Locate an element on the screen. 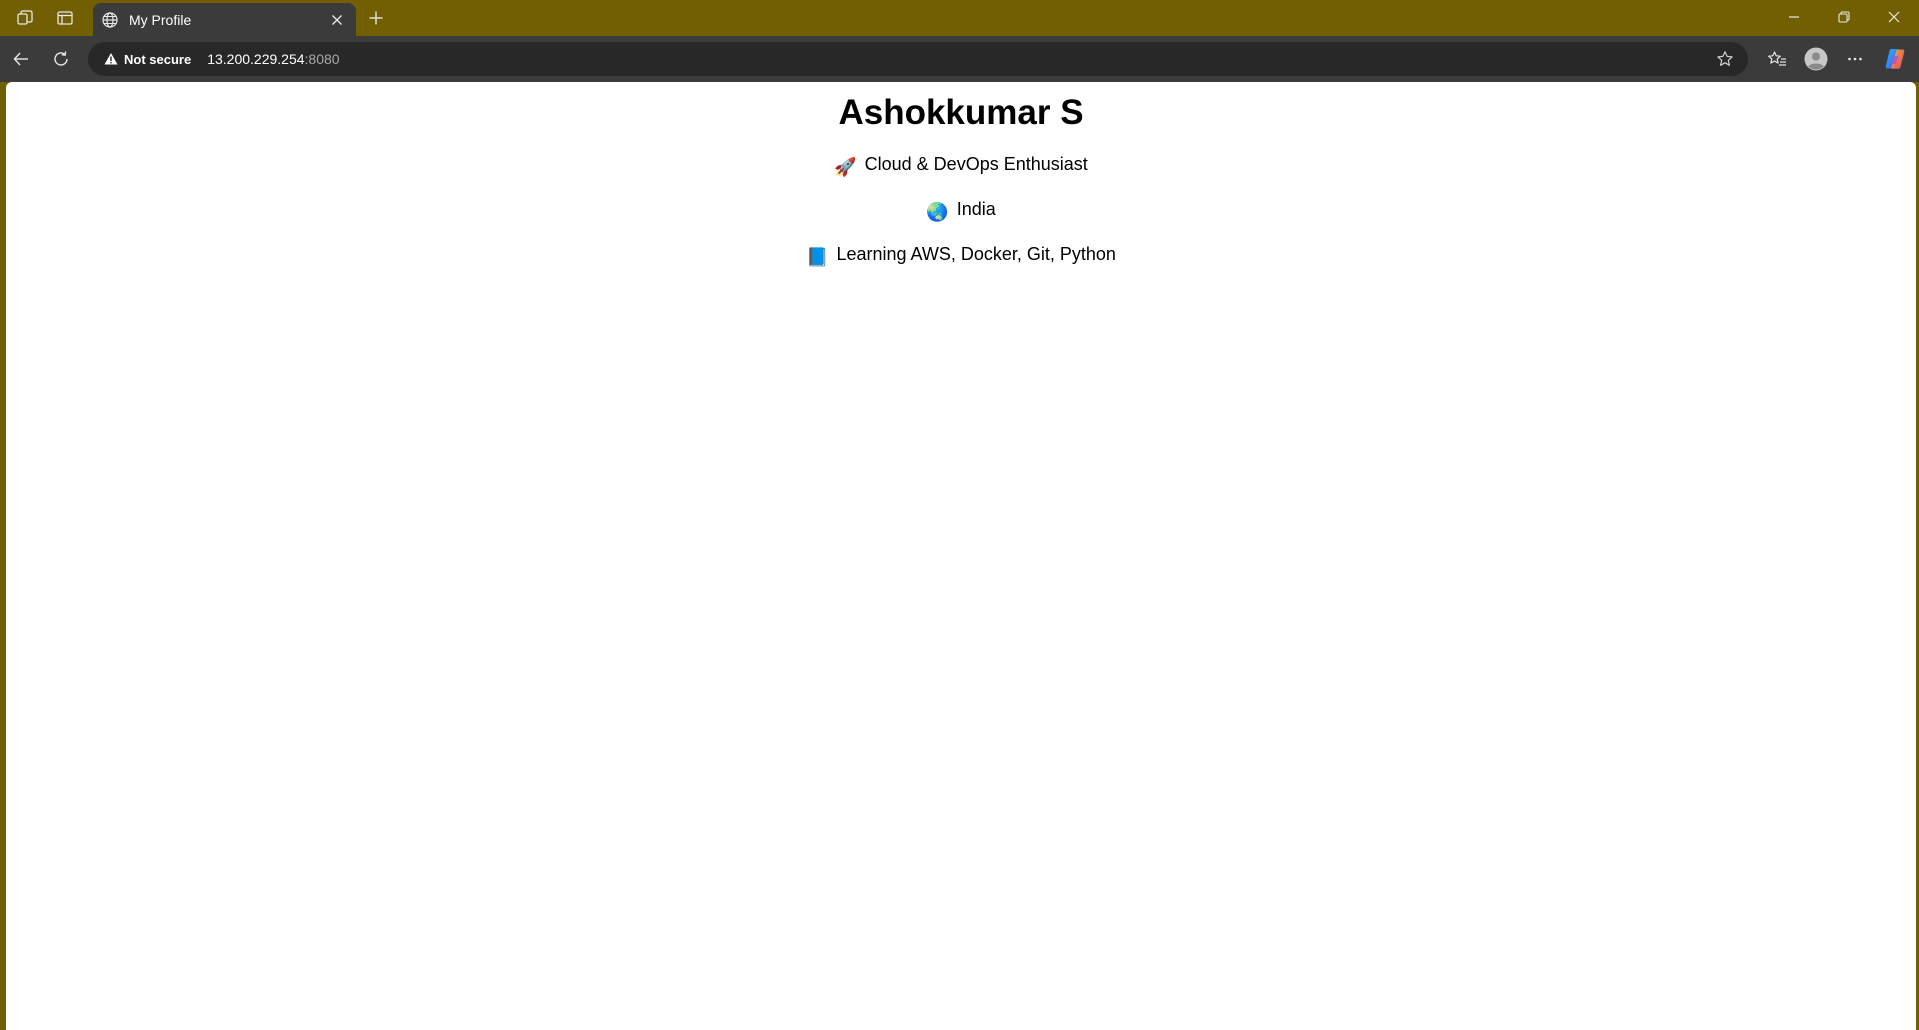 The image size is (1919, 1030). browser-toolbar: Not secure 13.200.229.254:8080 is located at coordinates (959, 59).